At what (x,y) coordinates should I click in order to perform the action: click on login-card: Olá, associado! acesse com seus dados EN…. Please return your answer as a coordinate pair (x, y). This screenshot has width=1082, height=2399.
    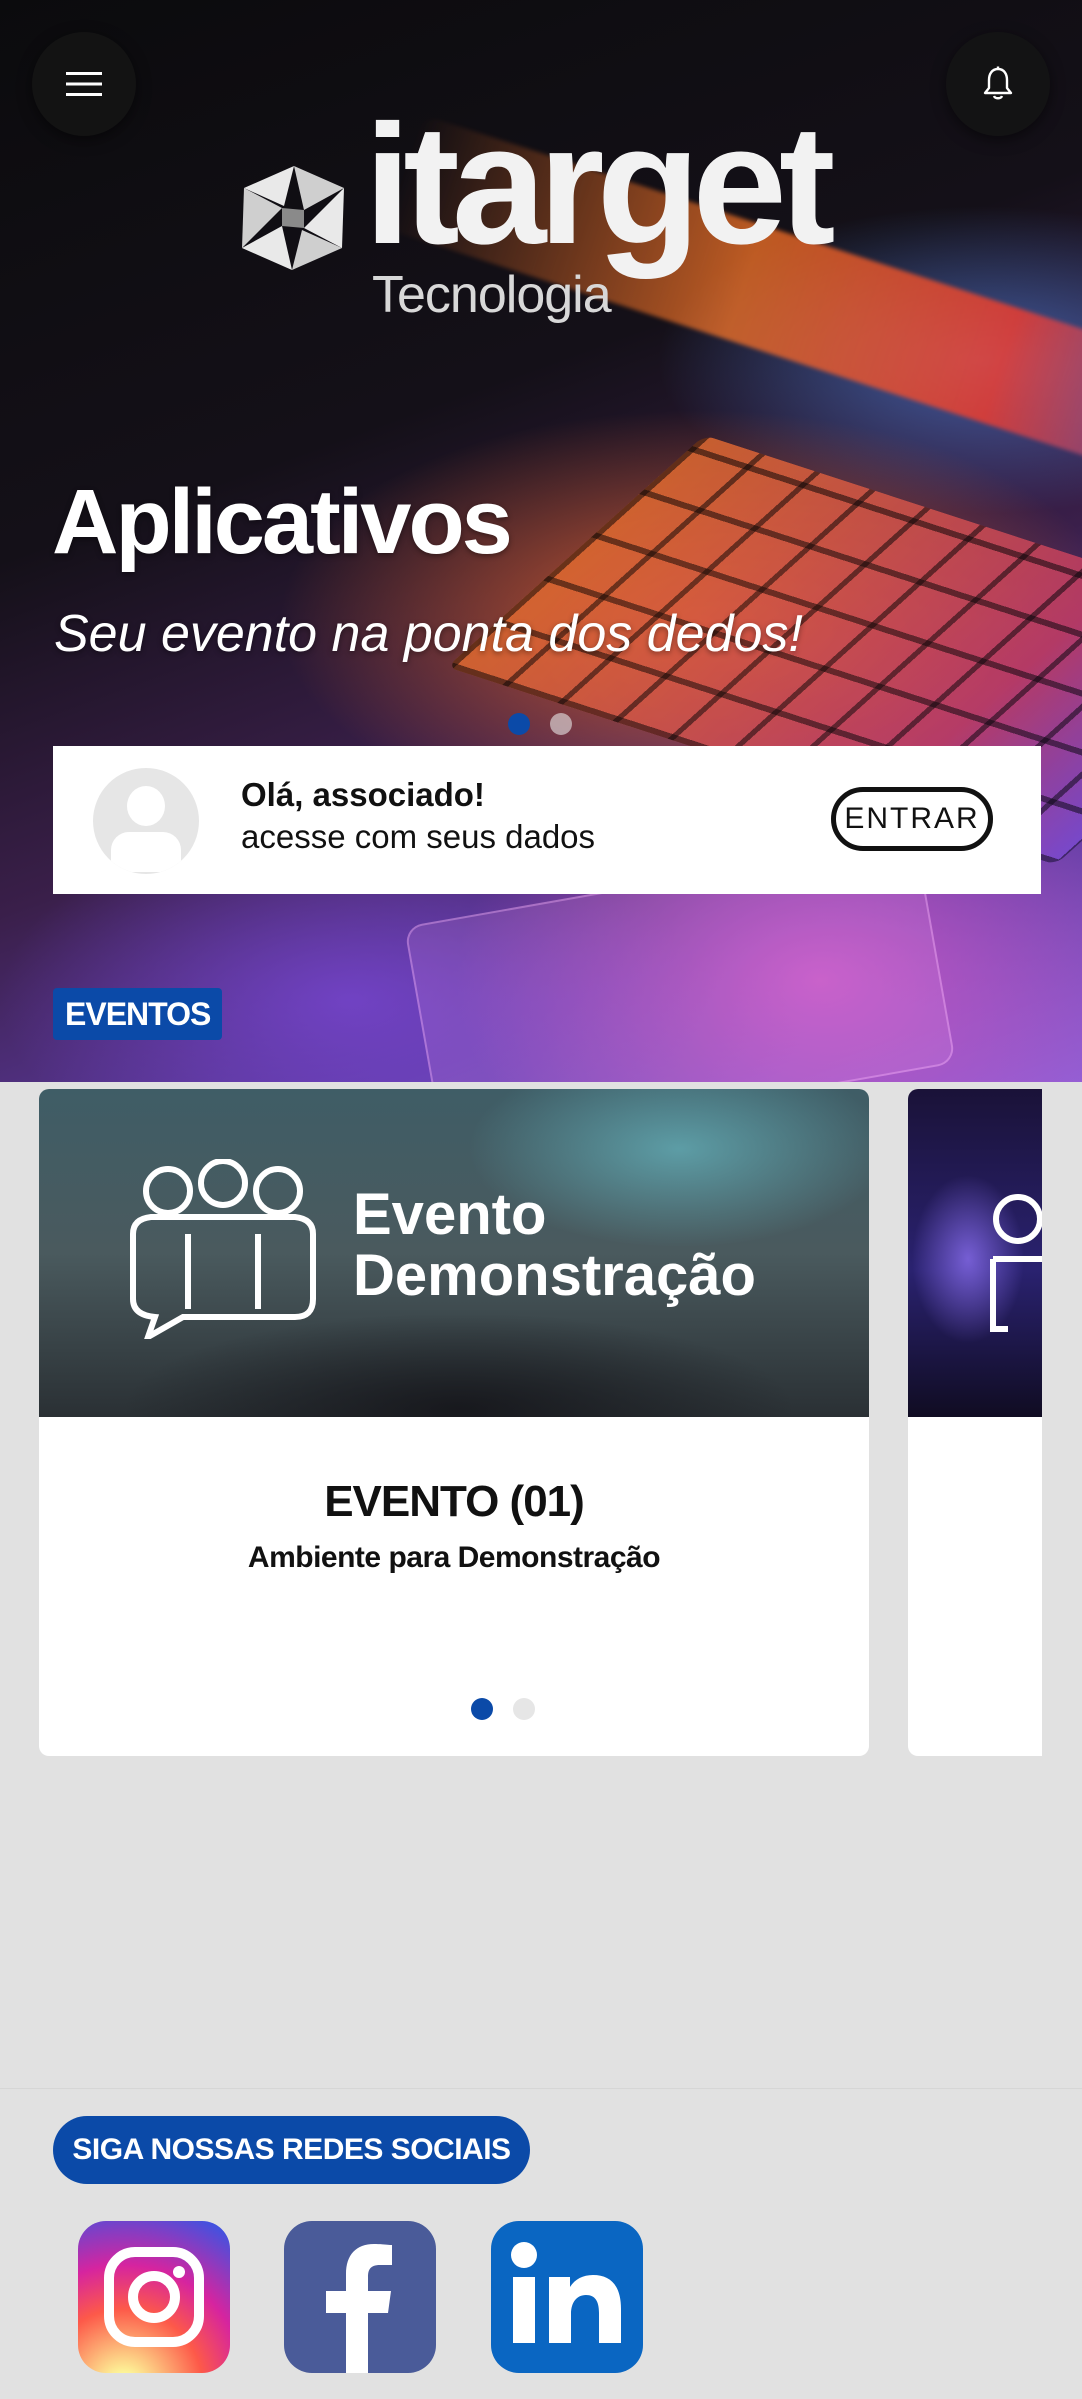
    Looking at the image, I should click on (547, 820).